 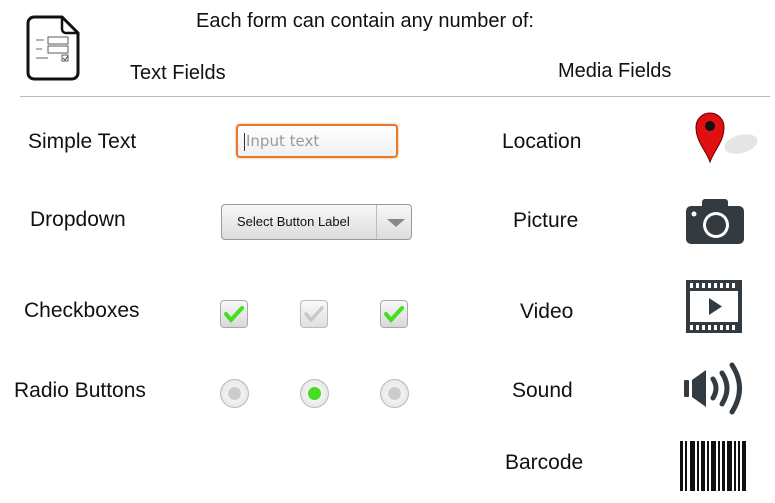 What do you see at coordinates (178, 73) in the screenshot?
I see `text-fields-heading: Text Fields` at bounding box center [178, 73].